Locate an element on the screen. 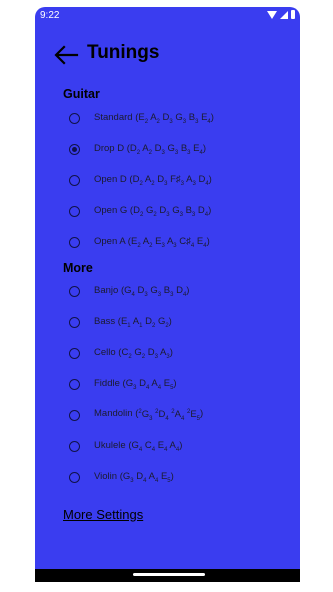  status-time: 9:22 is located at coordinates (50, 15).